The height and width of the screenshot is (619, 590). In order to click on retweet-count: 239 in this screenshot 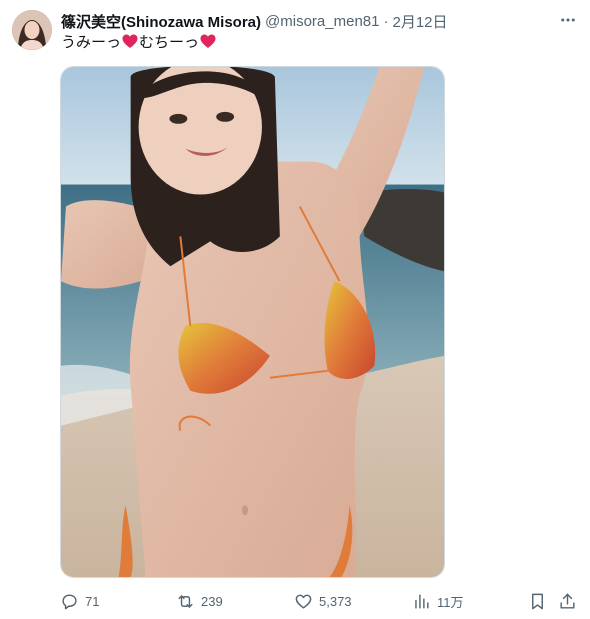, I will do `click(212, 601)`.